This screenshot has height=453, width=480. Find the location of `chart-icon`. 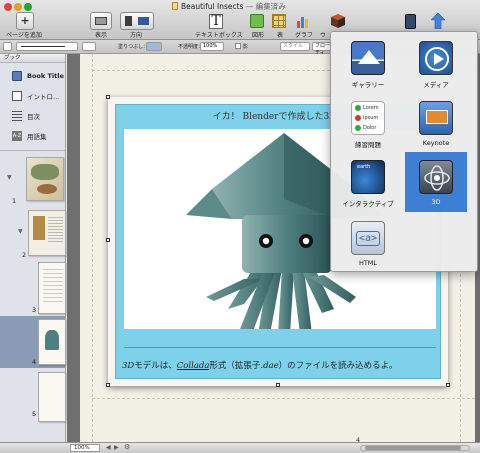

chart-icon is located at coordinates (302, 22).